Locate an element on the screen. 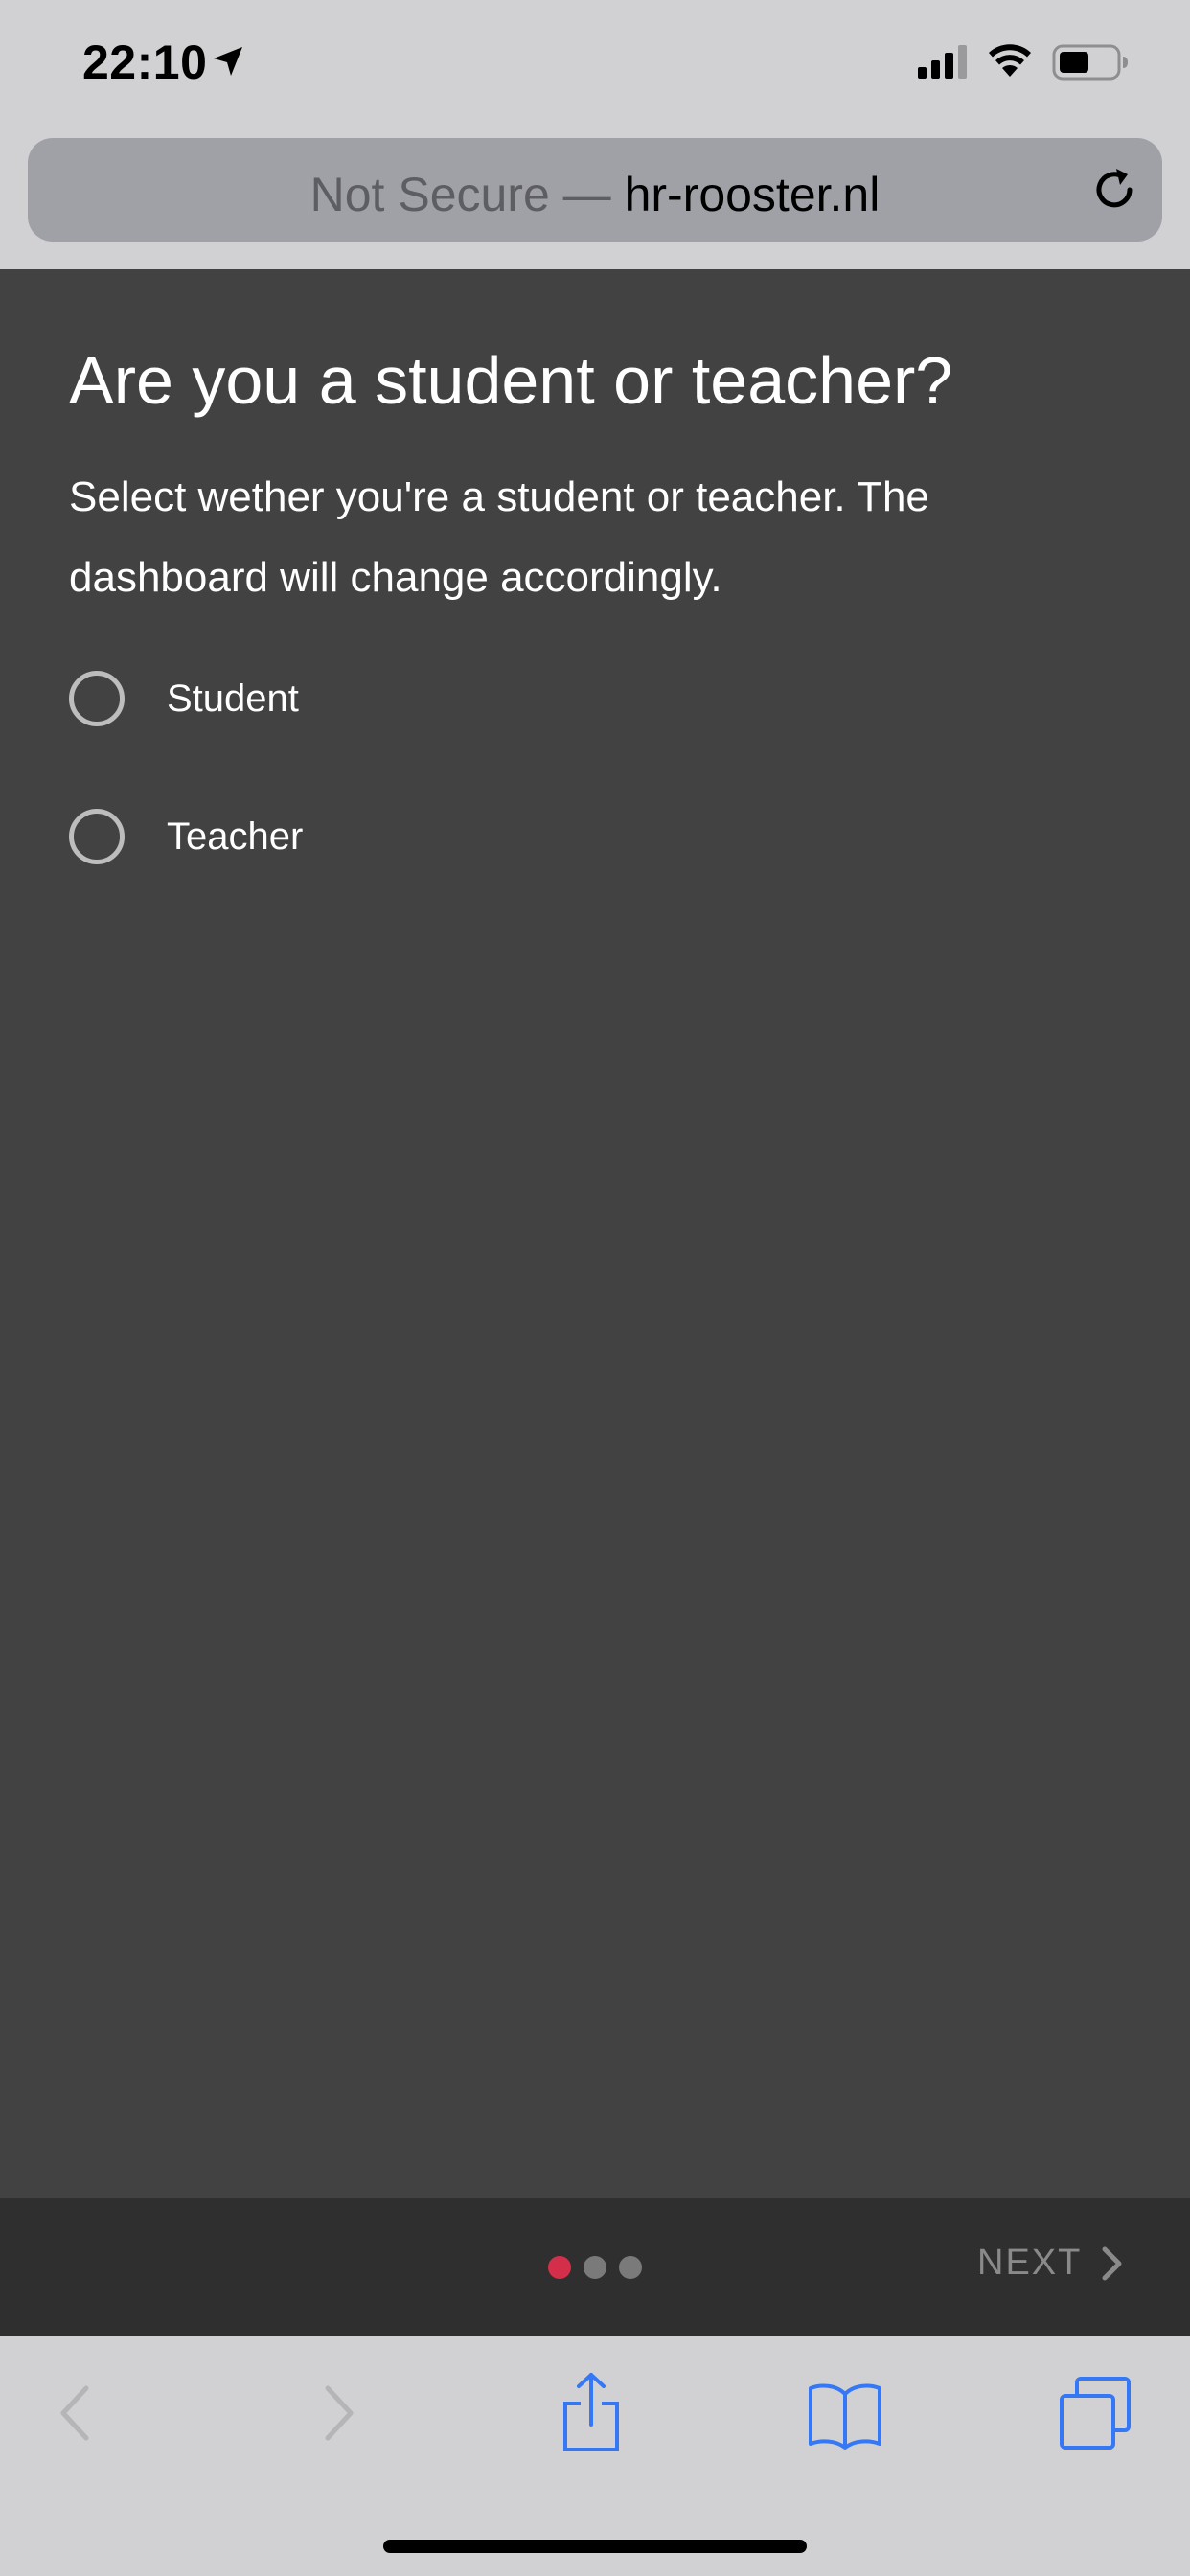 The image size is (1190, 2576). page-title: Are you a student or teacher? is located at coordinates (511, 380).